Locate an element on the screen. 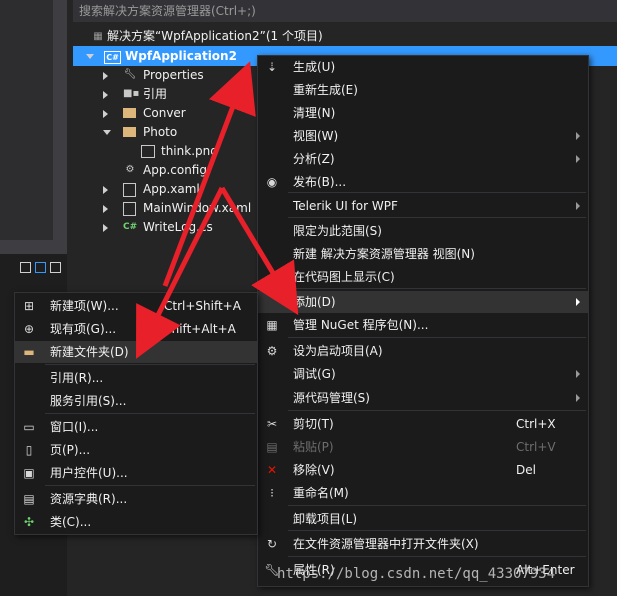 This screenshot has height=596, width=617. solution-label: 解决方案“WpfApplication2”(1 个项目) is located at coordinates (215, 36).